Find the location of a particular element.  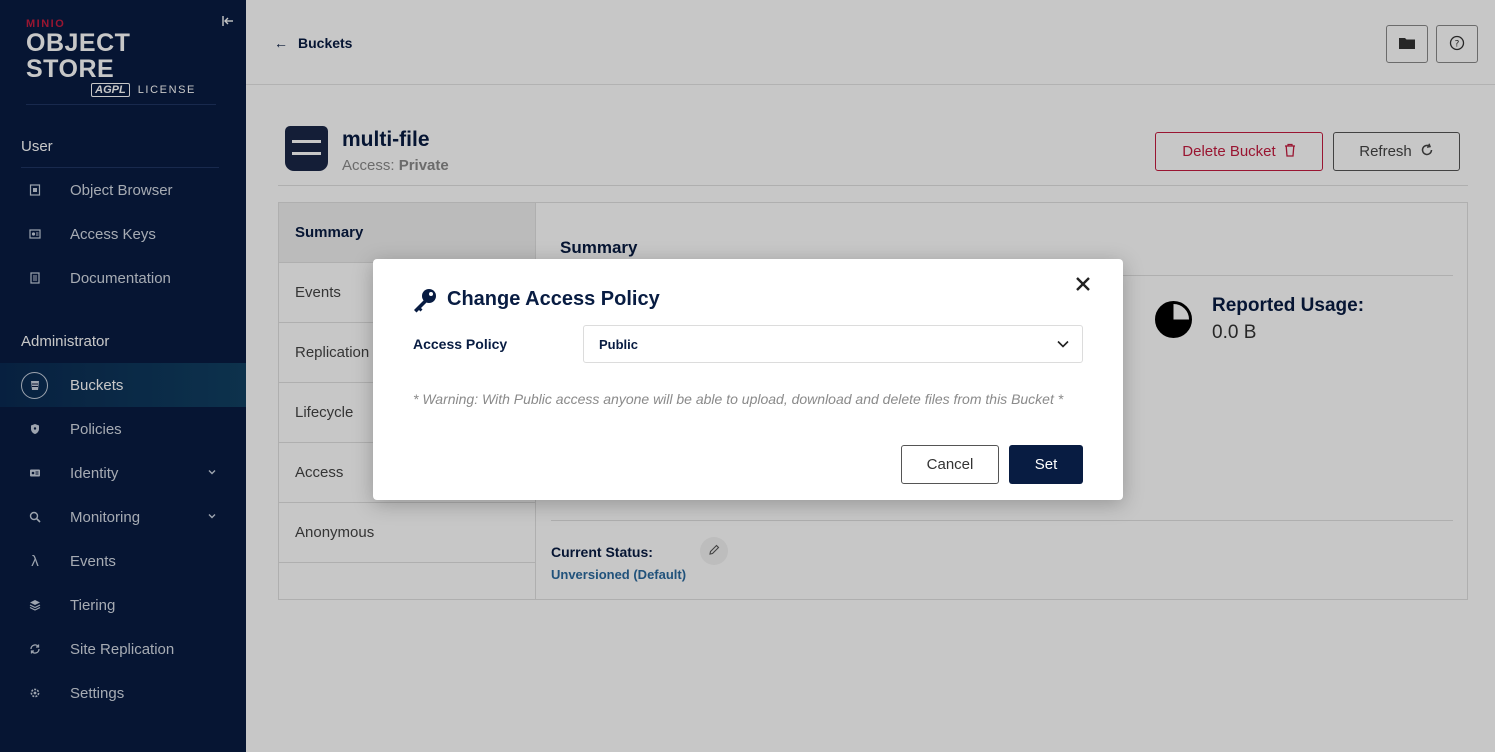

set-button: Set is located at coordinates (1046, 464).